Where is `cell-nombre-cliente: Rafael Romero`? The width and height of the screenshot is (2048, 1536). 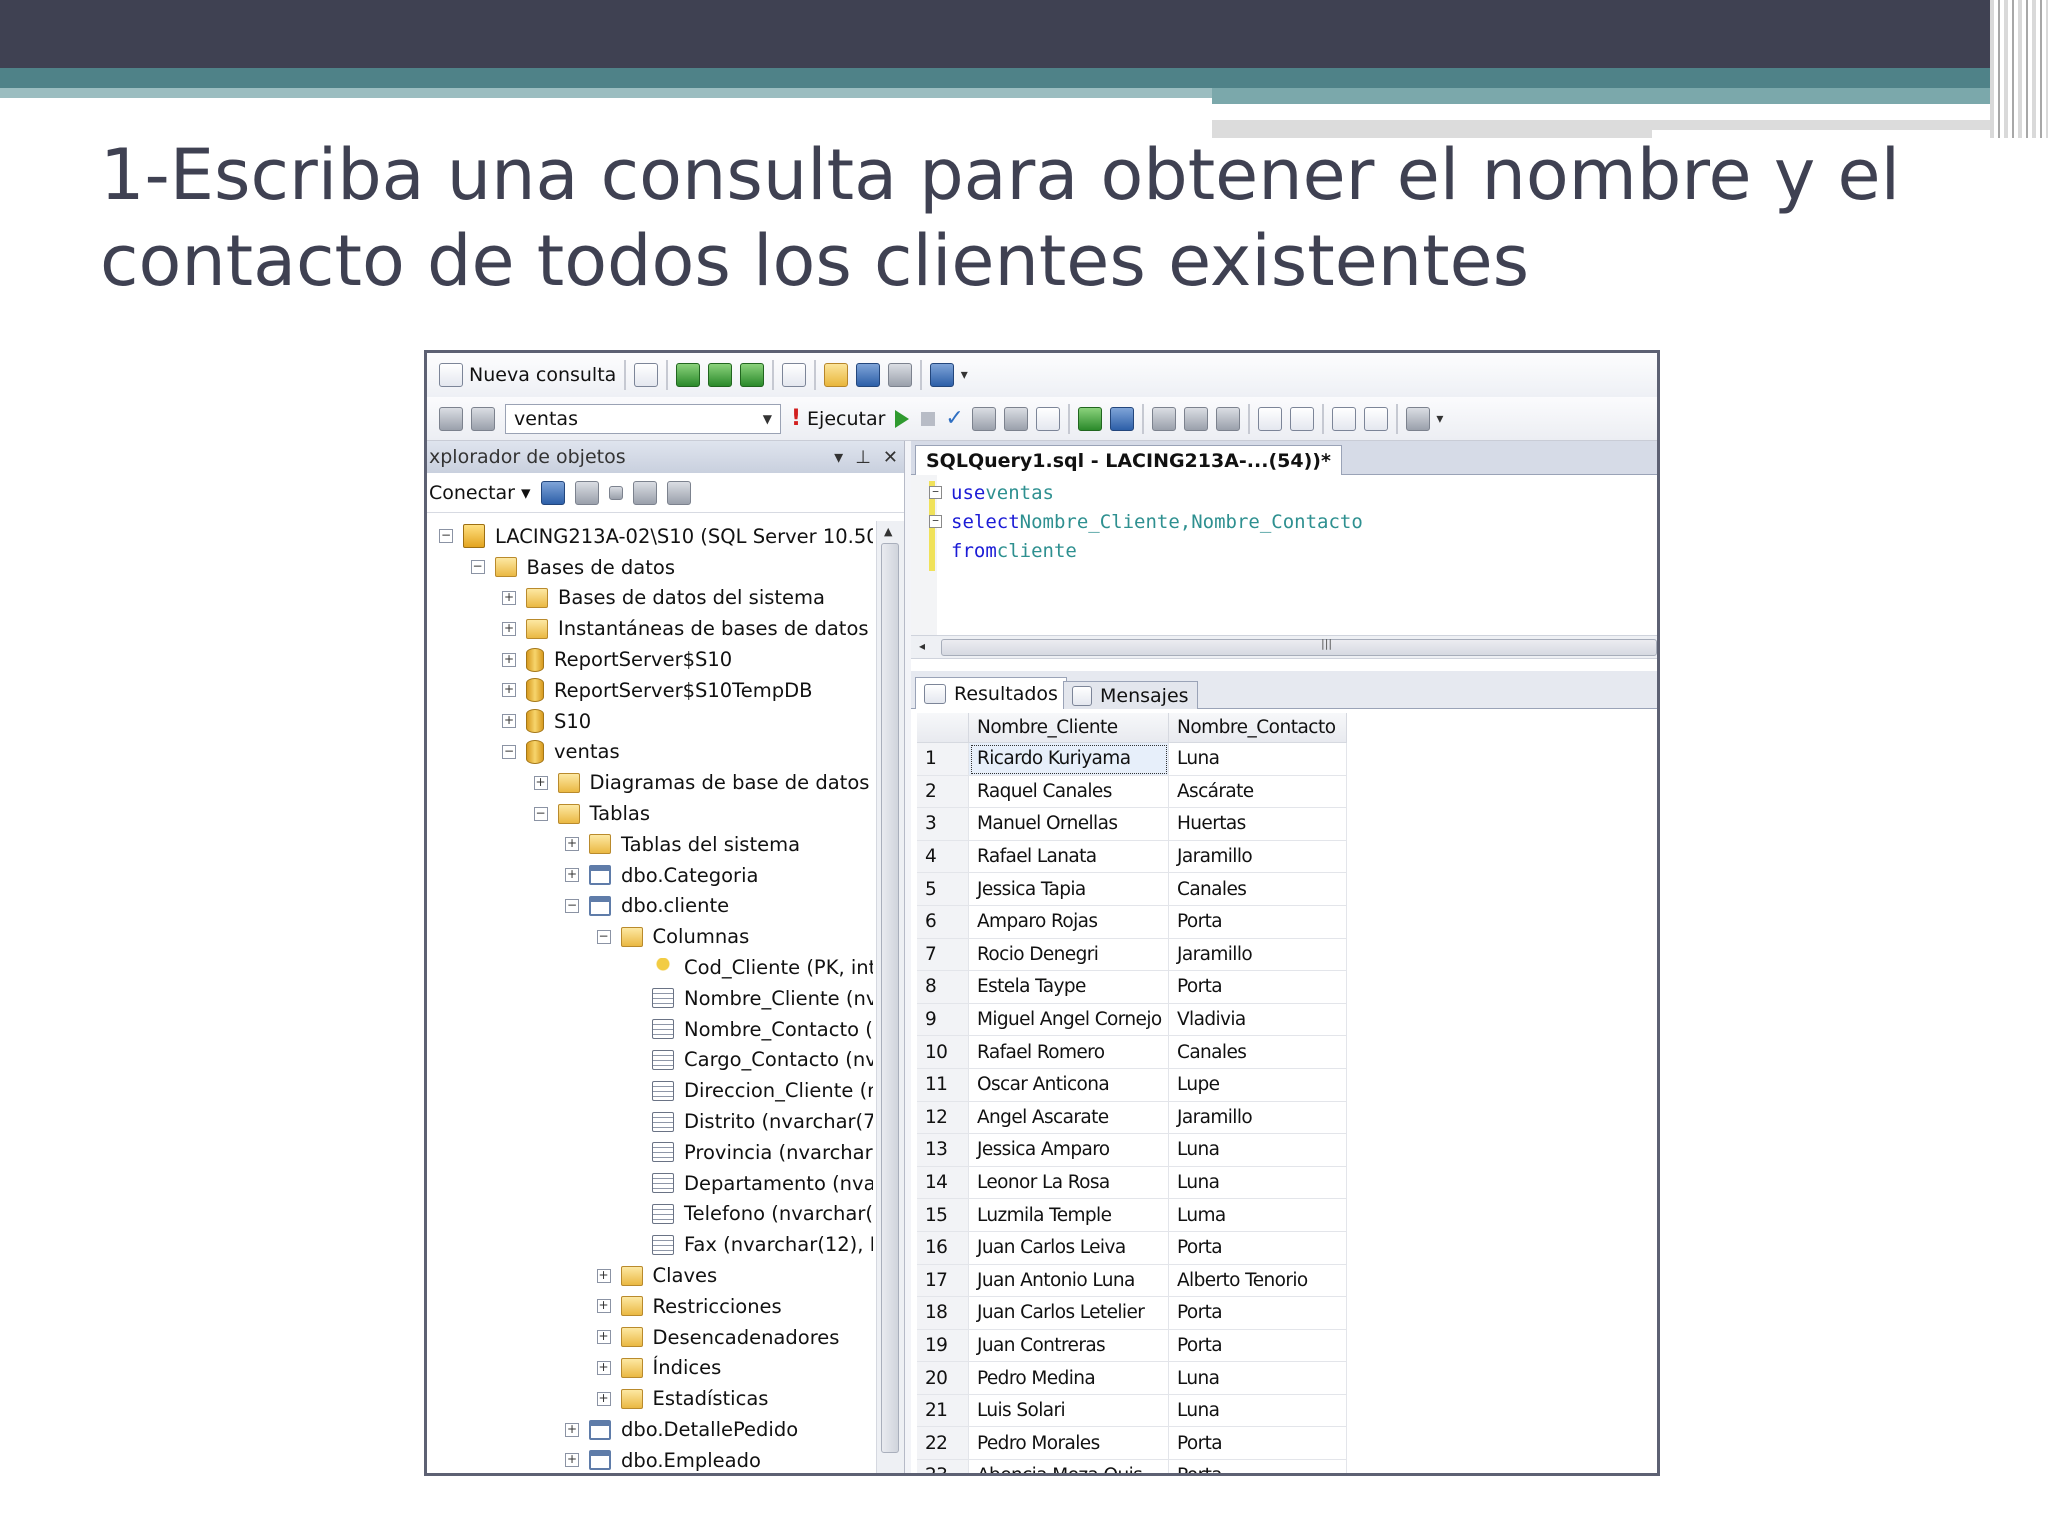 cell-nombre-cliente: Rafael Romero is located at coordinates (1069, 1052).